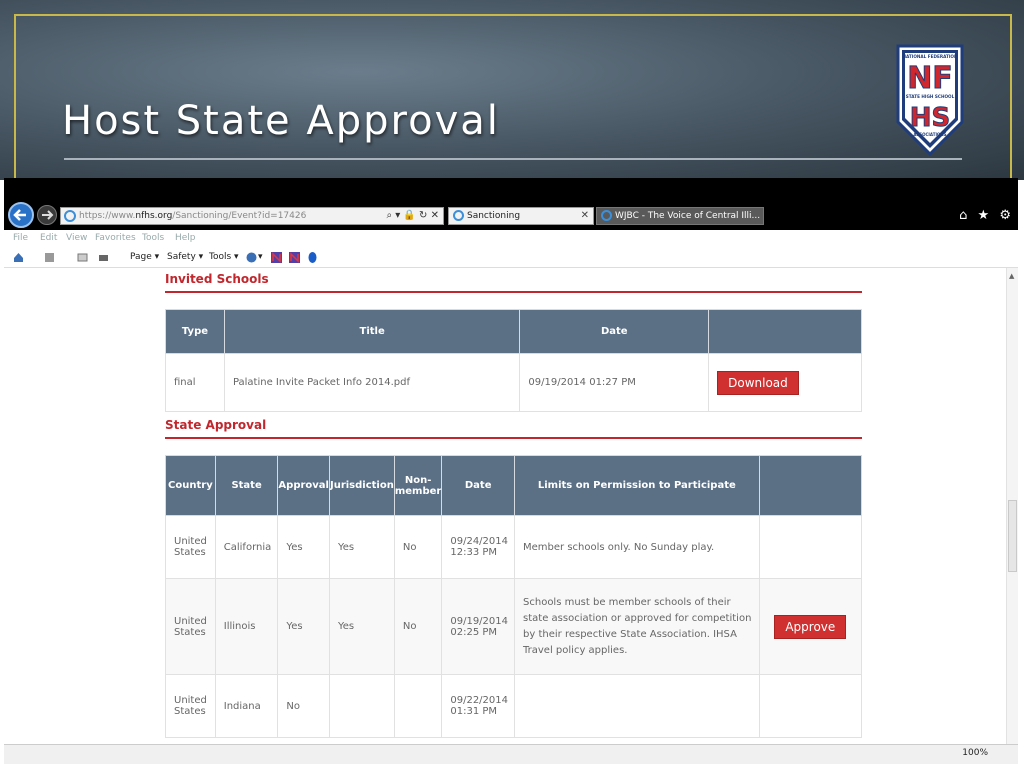 This screenshot has height=768, width=1024. I want to click on menu-favorites: Favorites, so click(115, 238).